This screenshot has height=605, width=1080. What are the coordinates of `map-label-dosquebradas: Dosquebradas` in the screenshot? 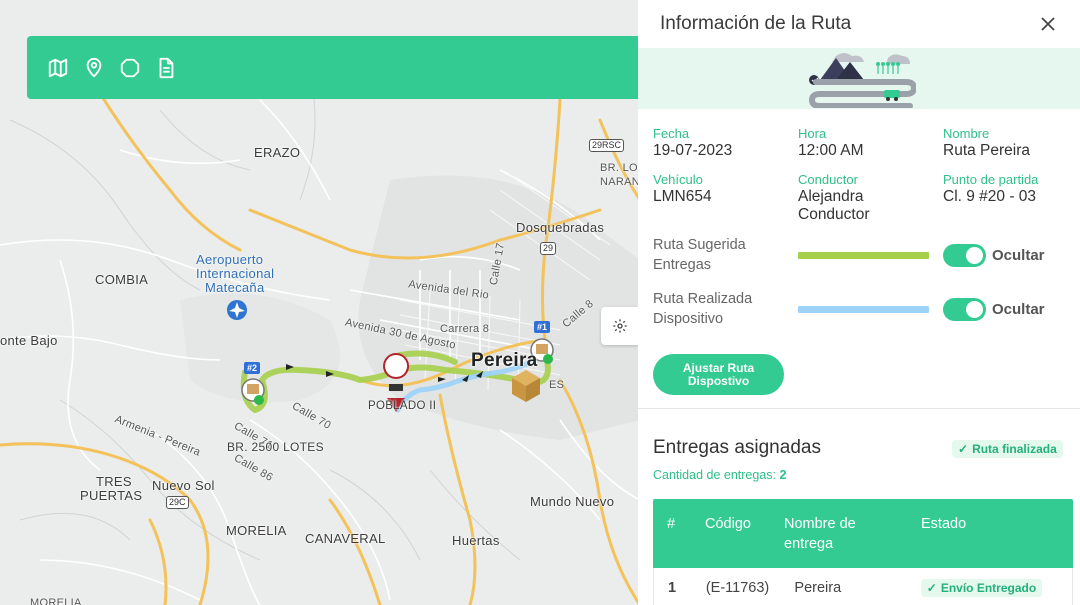 It's located at (560, 227).